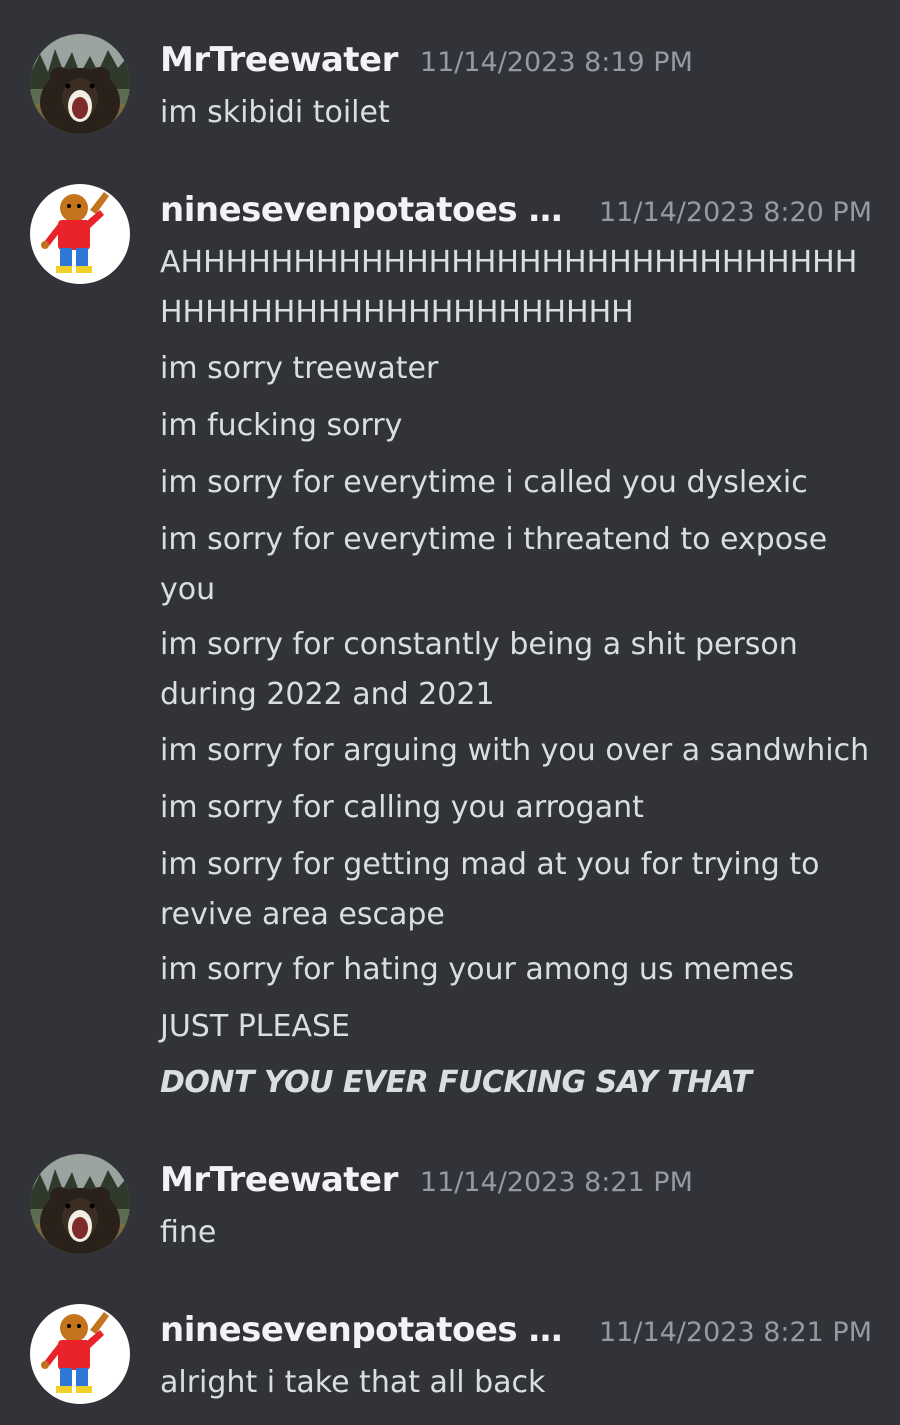  What do you see at coordinates (80, 1354) in the screenshot?
I see `cartoon-character-avatar` at bounding box center [80, 1354].